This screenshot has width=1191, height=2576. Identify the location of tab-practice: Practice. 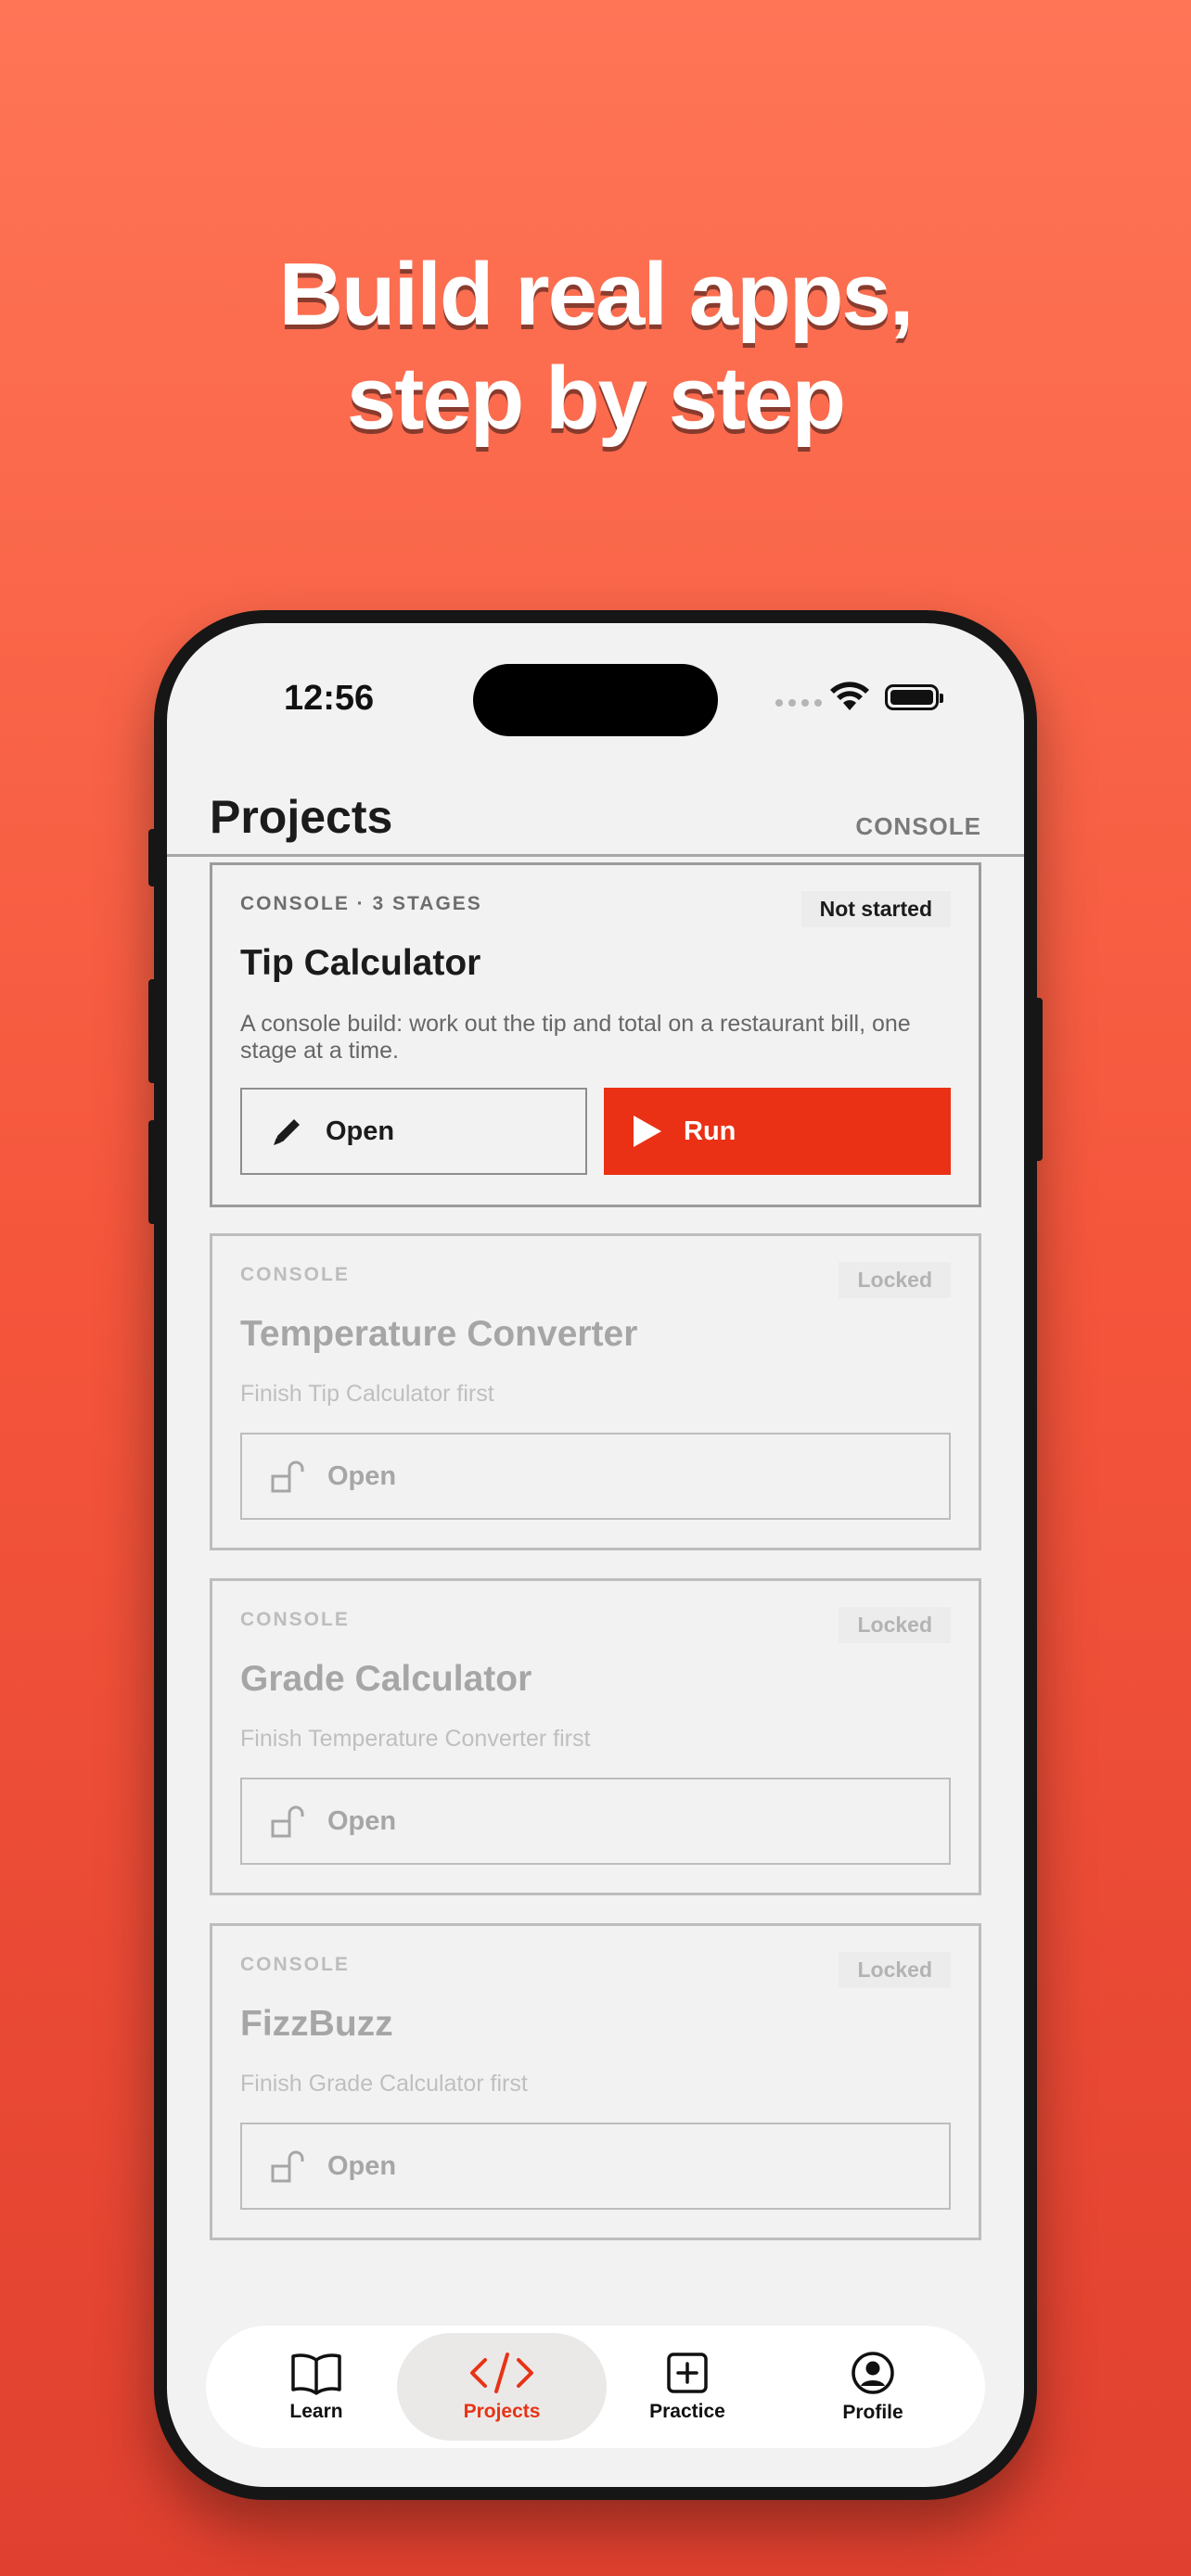
(688, 2387).